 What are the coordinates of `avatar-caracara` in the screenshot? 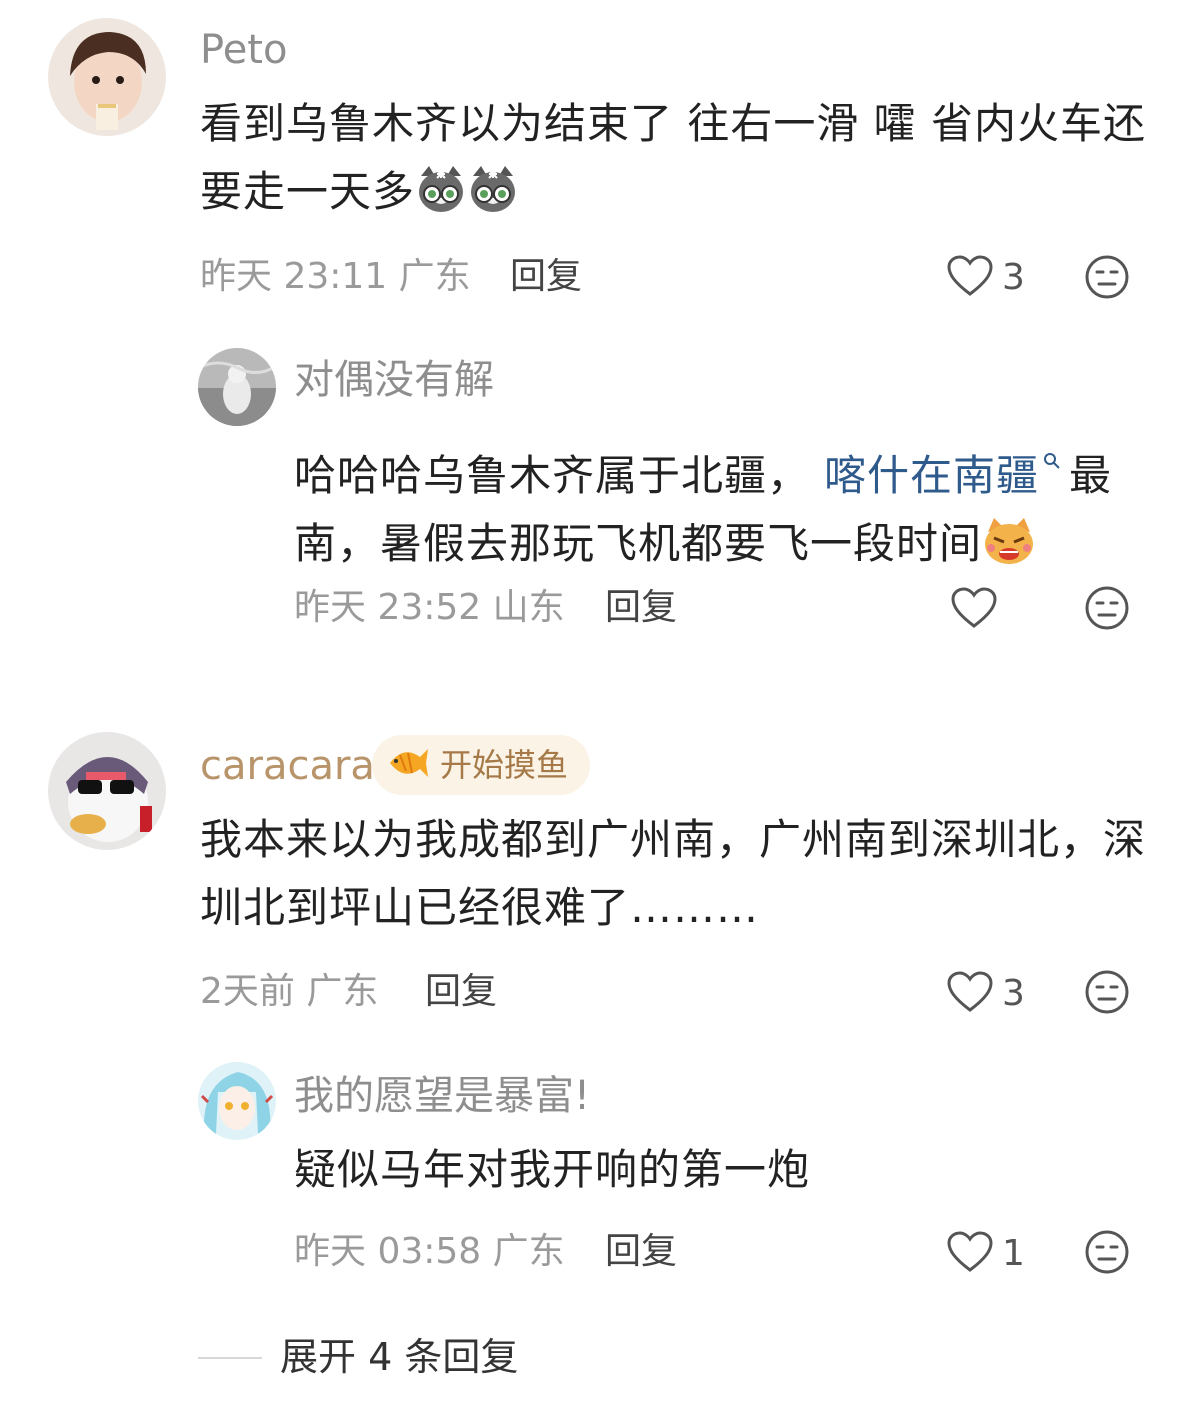 It's located at (107, 791).